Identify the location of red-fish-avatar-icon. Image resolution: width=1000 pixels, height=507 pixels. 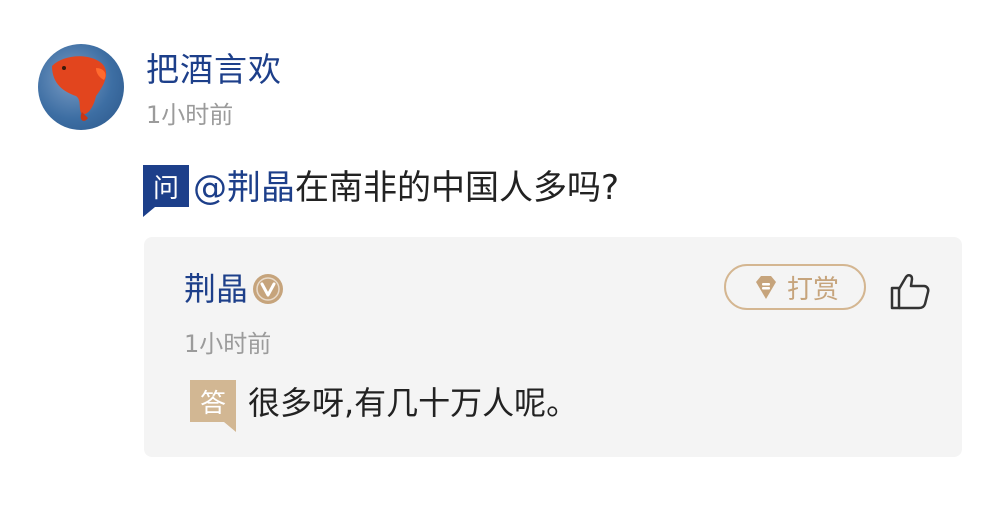
(79, 88).